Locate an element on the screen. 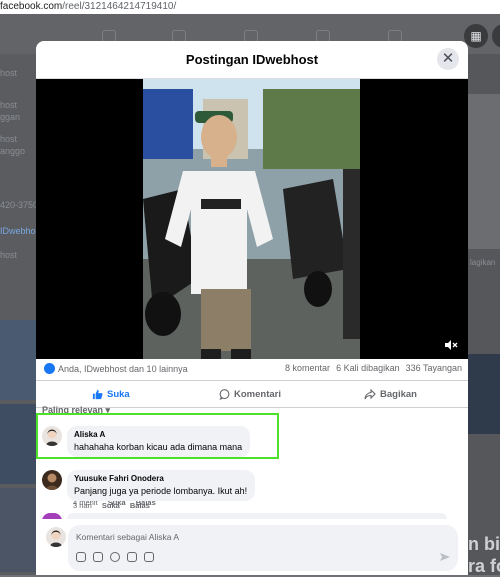 The height and width of the screenshot is (577, 500). comment-button: Komentari is located at coordinates (250, 394).